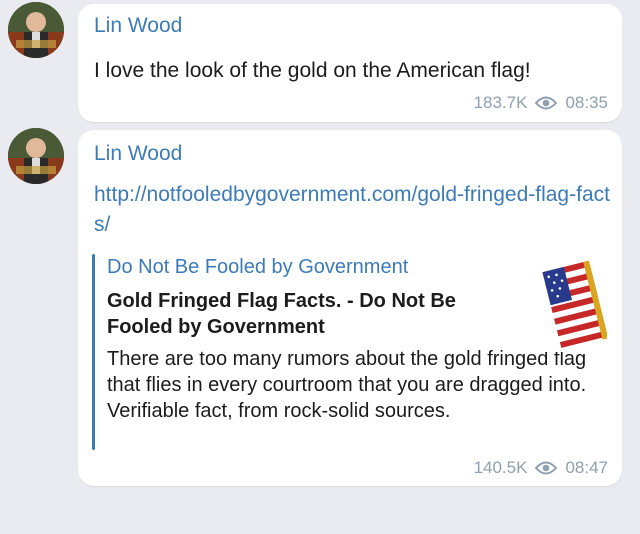  I want to click on view-count: 140.5K, so click(500, 467).